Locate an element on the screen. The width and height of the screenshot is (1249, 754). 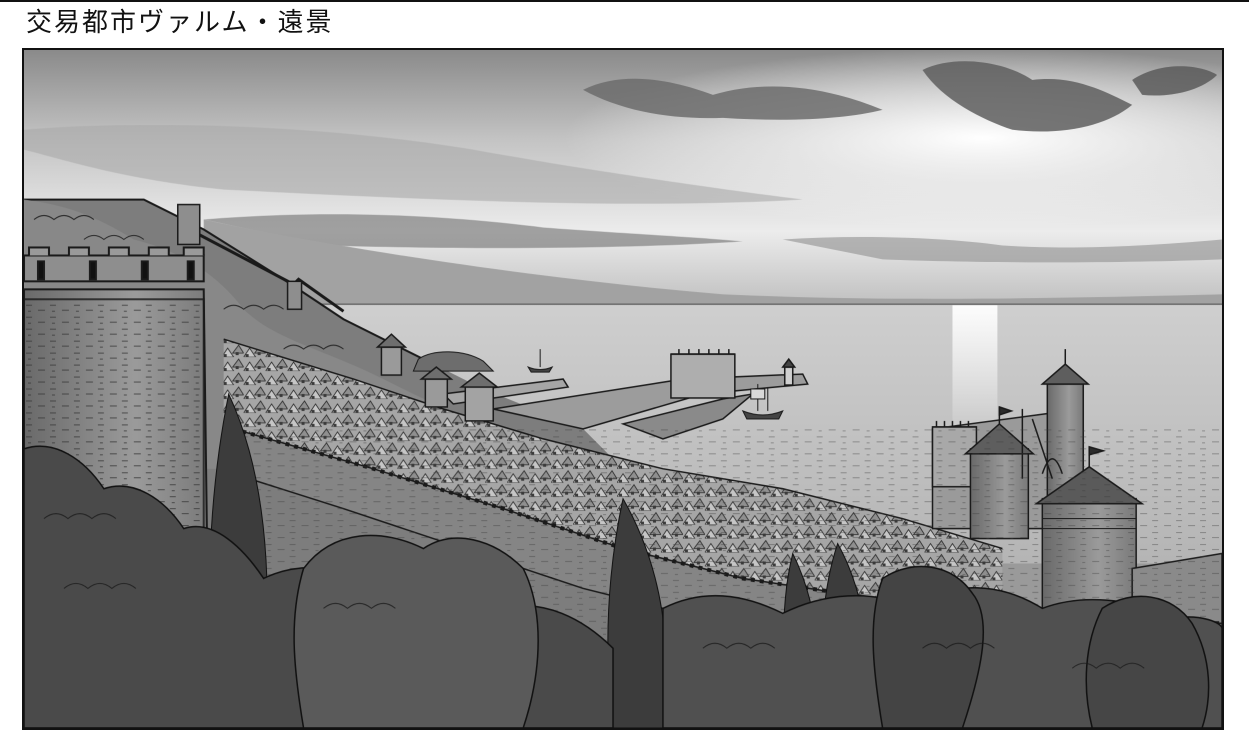
page-title: 交易都市ヴァルム・遠景 is located at coordinates (180, 23).